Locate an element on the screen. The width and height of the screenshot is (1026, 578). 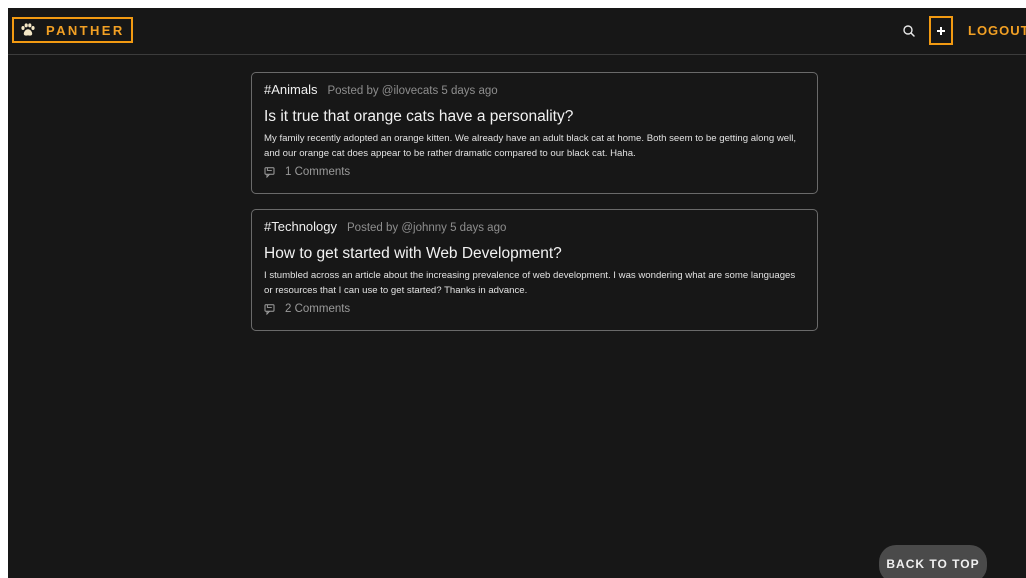
comments-link: 1 Comments is located at coordinates (534, 172).